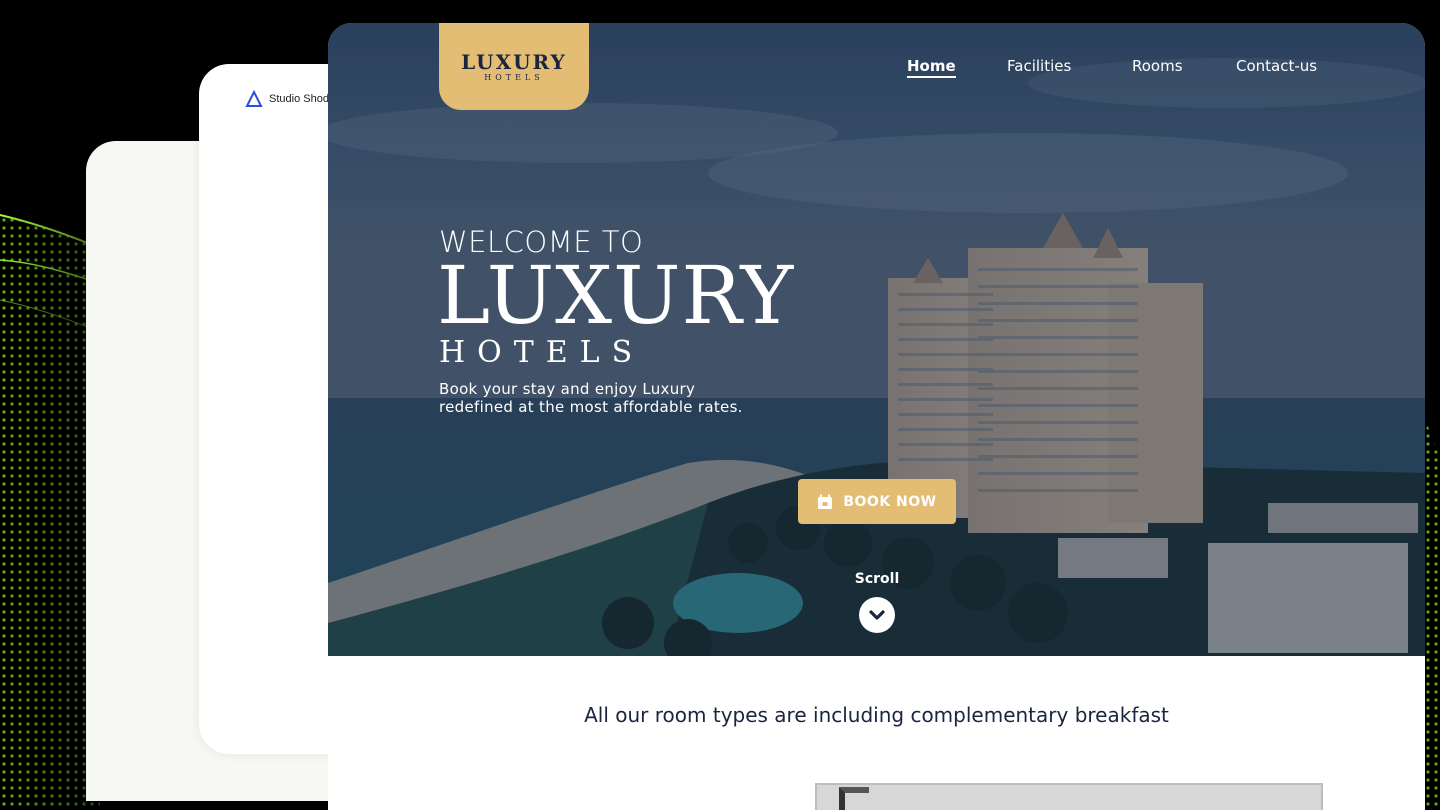 The width and height of the screenshot is (1440, 810). Describe the element at coordinates (876, 68) in the screenshot. I see `main-navigation: Home Facilities Rooms Contact-us` at that location.